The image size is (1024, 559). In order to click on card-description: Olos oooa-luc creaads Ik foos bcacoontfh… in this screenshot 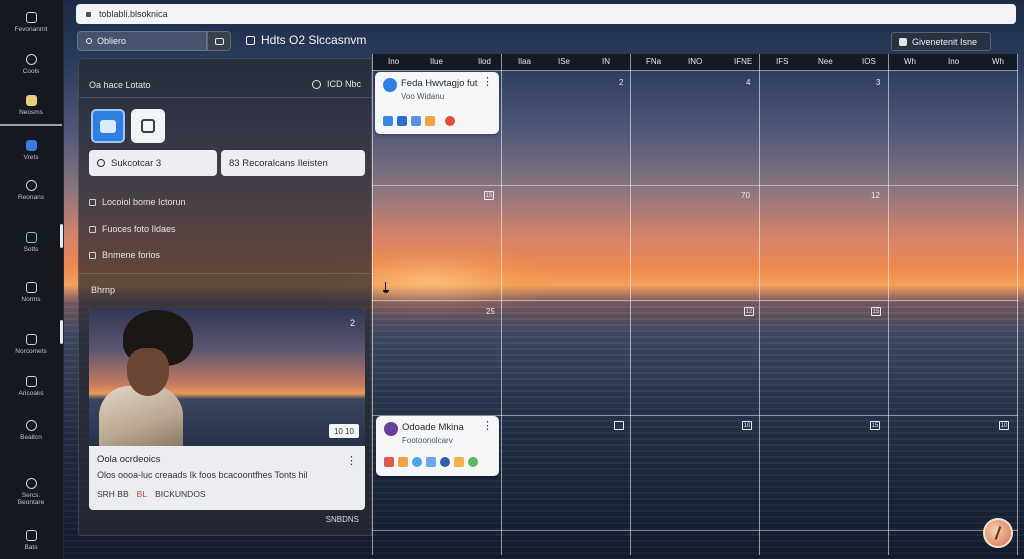, I will do `click(202, 475)`.